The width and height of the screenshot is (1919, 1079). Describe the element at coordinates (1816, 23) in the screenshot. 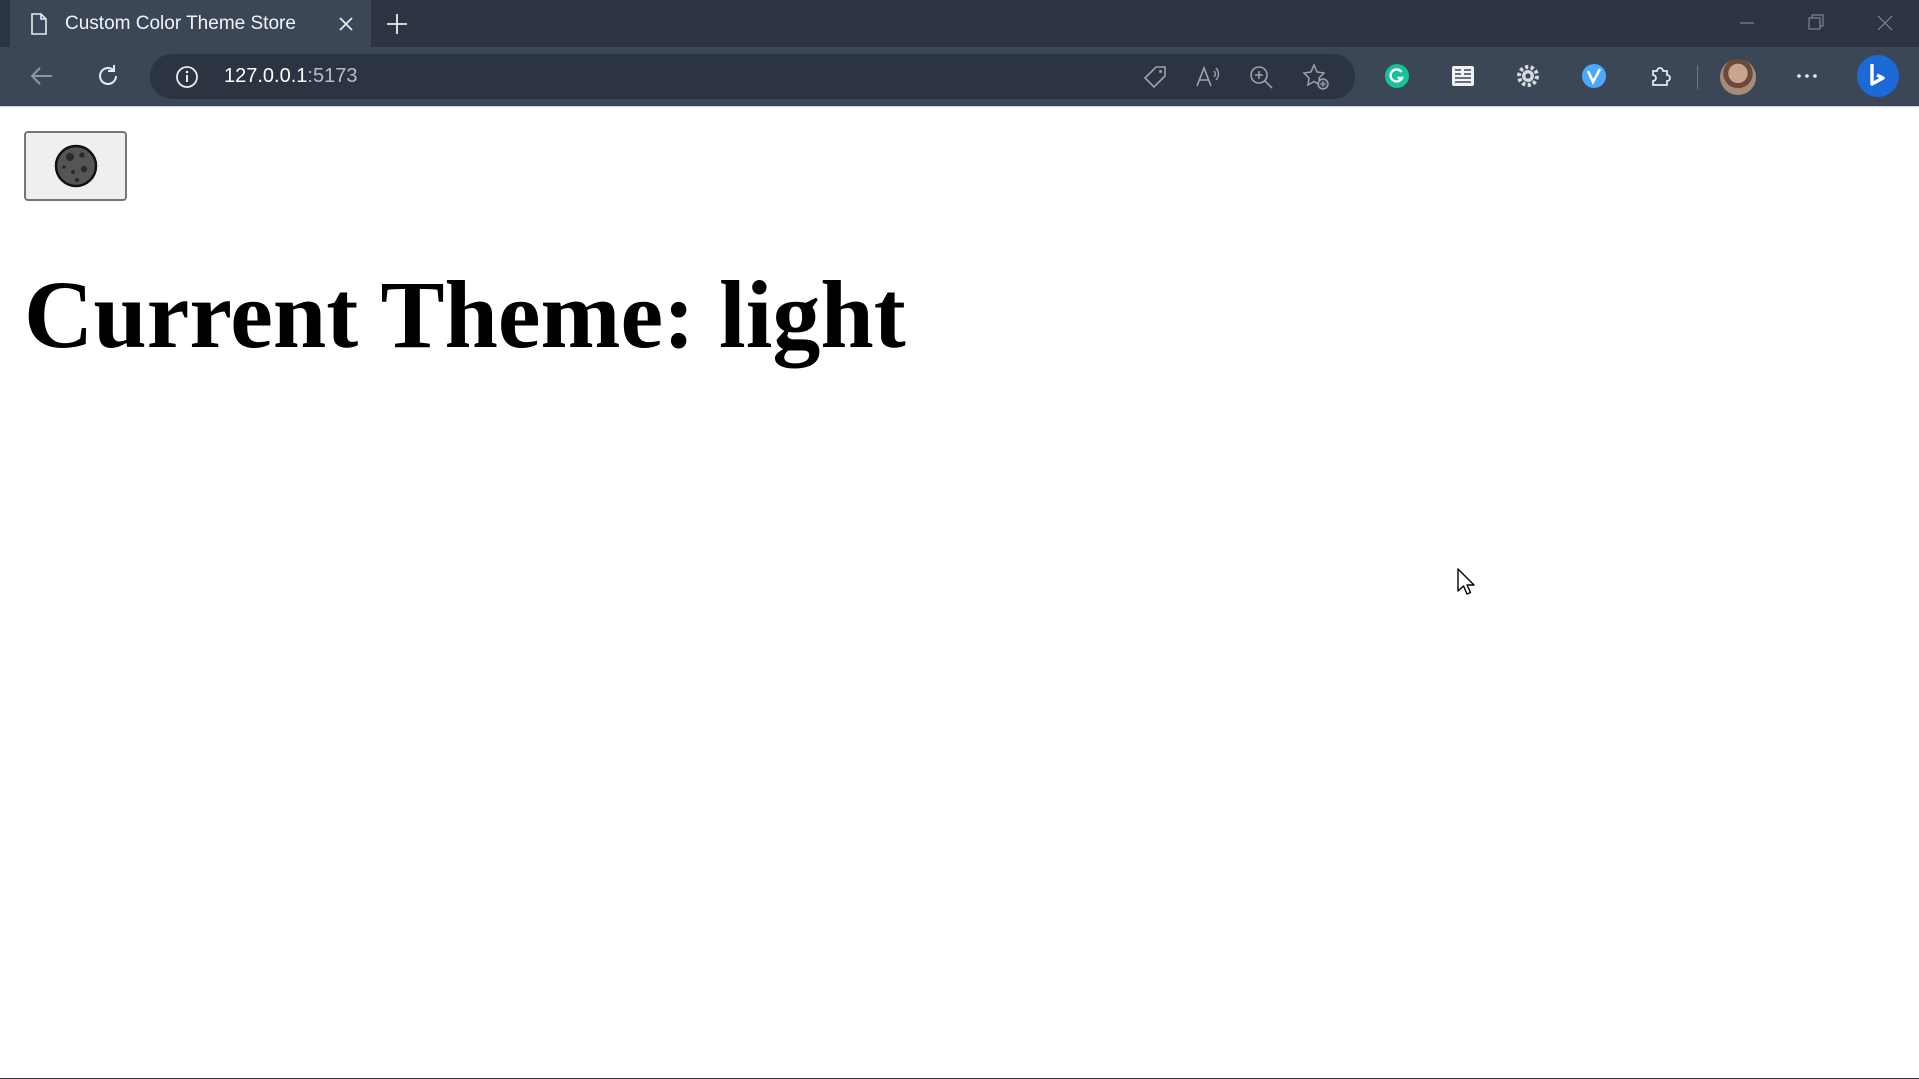

I see `restore-icon` at that location.